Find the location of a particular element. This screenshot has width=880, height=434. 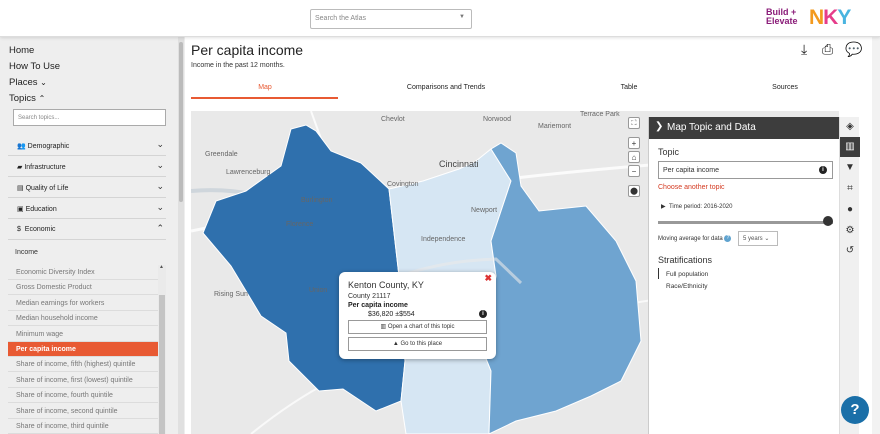

time-period-toggle: ▶ Time period: 2016-2020 is located at coordinates (696, 206).